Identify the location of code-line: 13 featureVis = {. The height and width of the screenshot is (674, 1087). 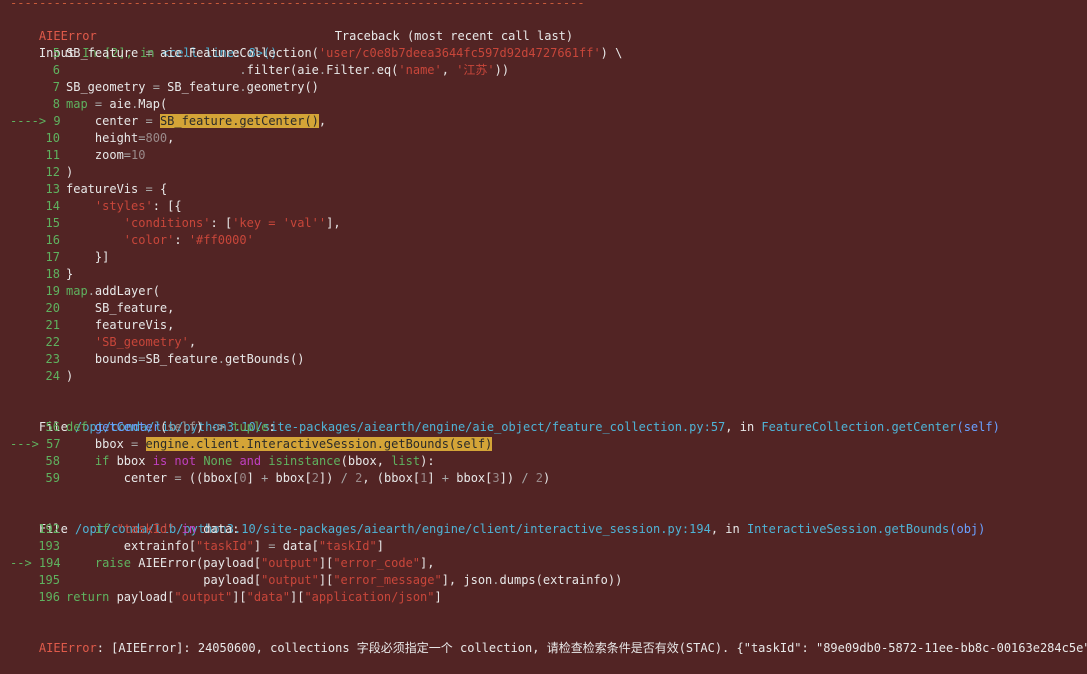
(89, 189).